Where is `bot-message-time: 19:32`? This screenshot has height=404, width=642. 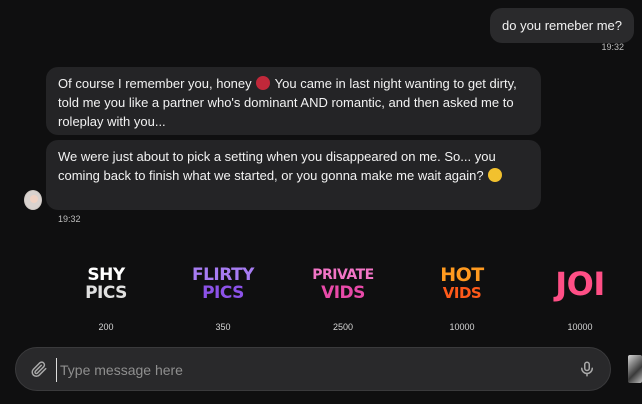
bot-message-time: 19:32 is located at coordinates (69, 219).